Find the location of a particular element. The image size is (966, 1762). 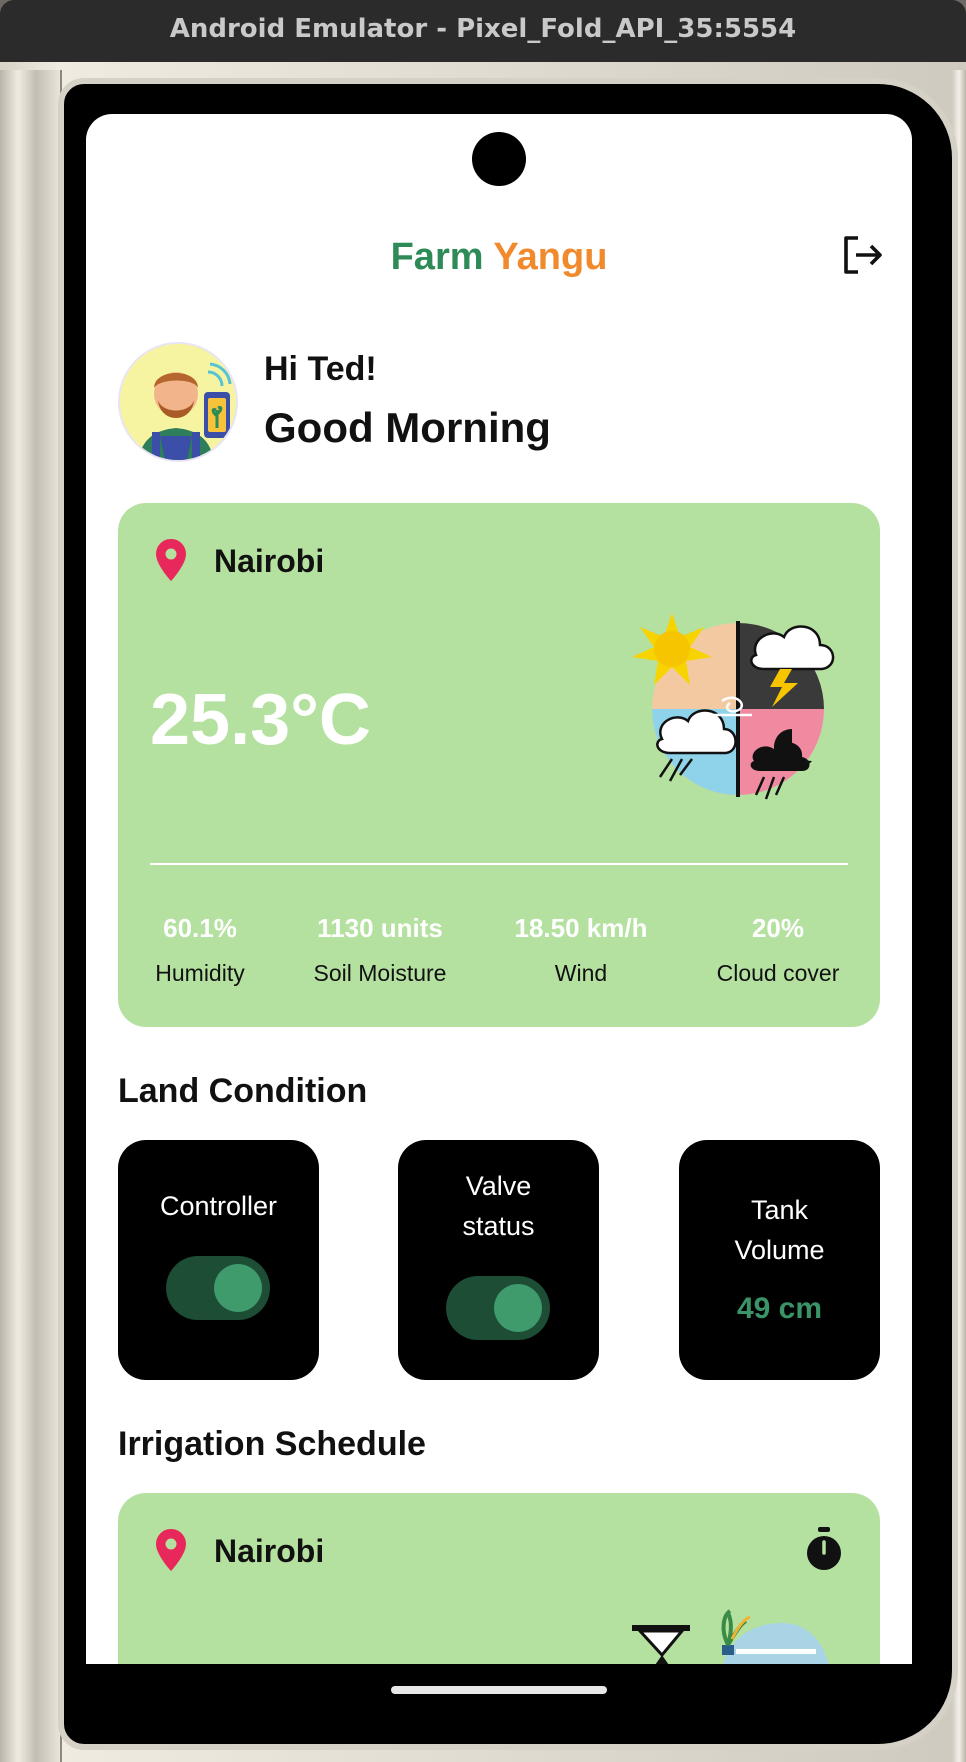

valve-label-line2: status is located at coordinates (498, 1226).